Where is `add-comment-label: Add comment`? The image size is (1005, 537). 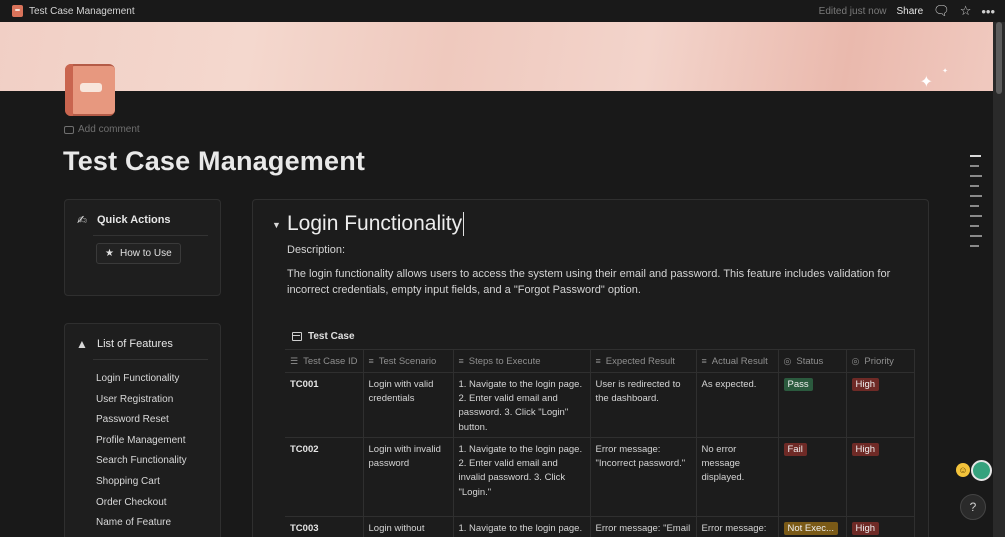
add-comment-label: Add comment is located at coordinates (109, 129).